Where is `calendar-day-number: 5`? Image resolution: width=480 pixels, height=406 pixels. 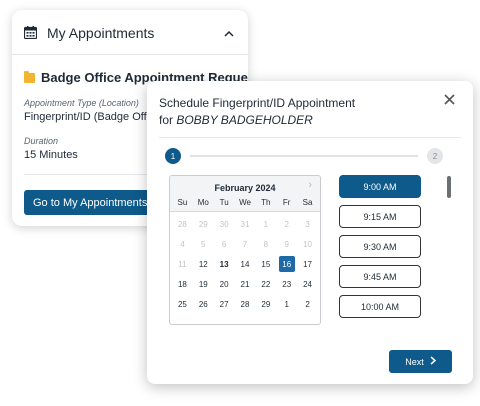 calendar-day-number: 5 is located at coordinates (203, 244).